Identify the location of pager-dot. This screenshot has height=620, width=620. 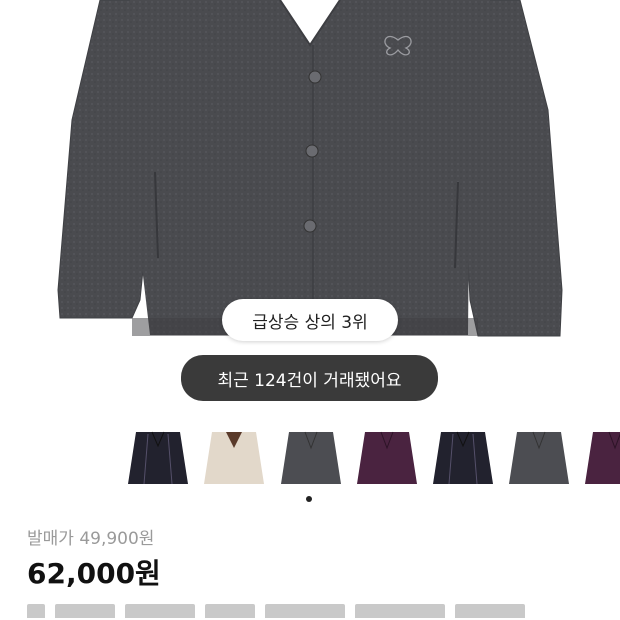
(309, 499).